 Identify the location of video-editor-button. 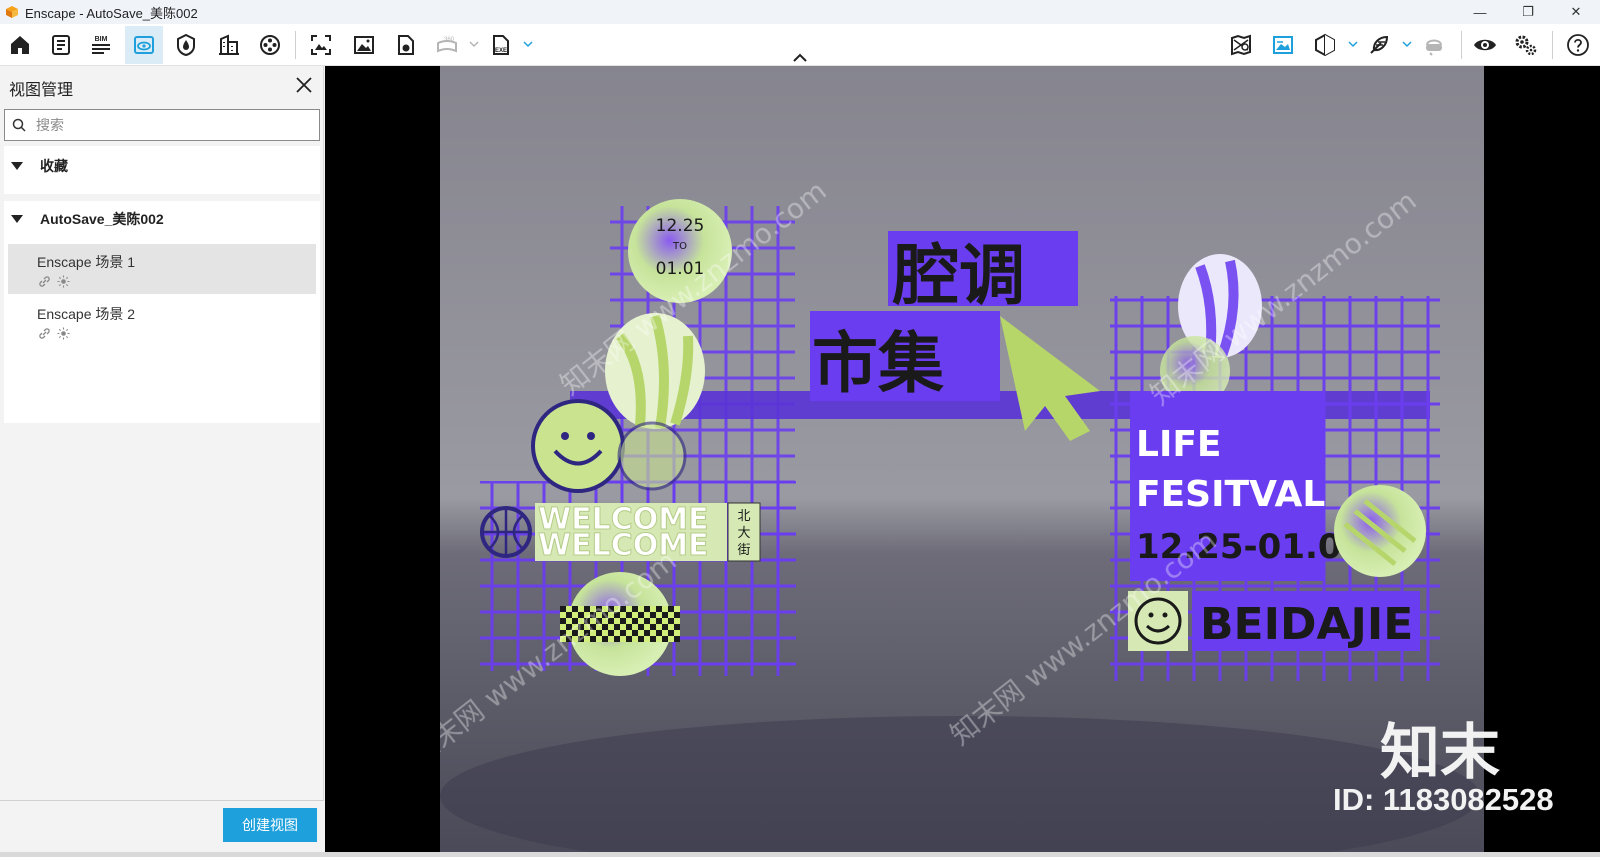
(270, 45).